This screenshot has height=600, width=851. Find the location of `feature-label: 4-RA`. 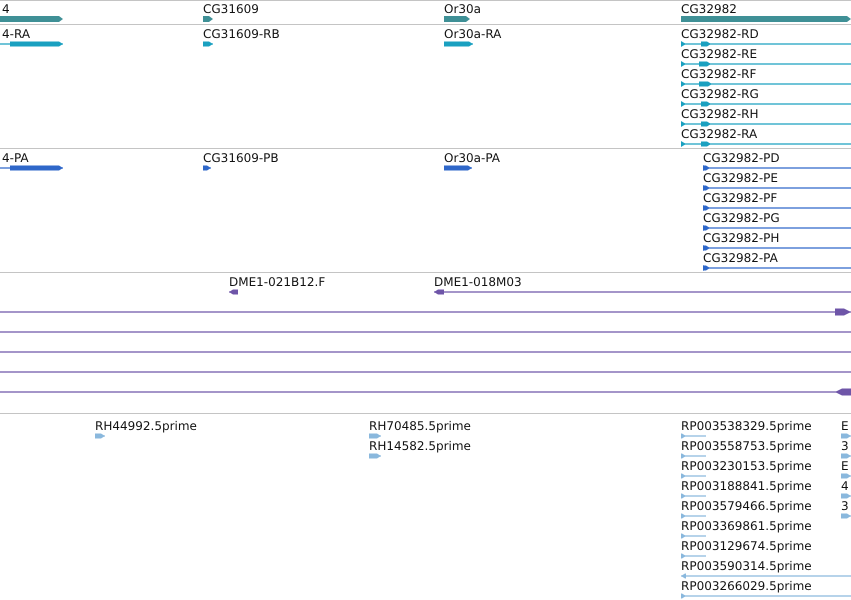

feature-label: 4-RA is located at coordinates (16, 34).